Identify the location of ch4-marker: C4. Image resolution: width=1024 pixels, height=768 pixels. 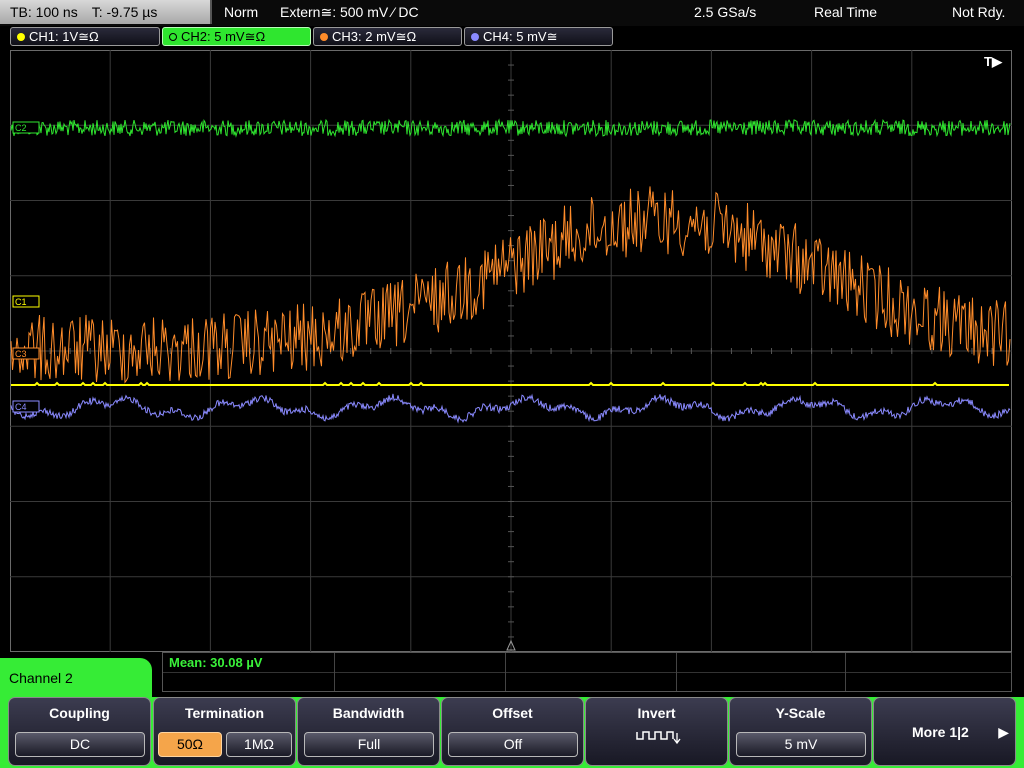
(26, 406).